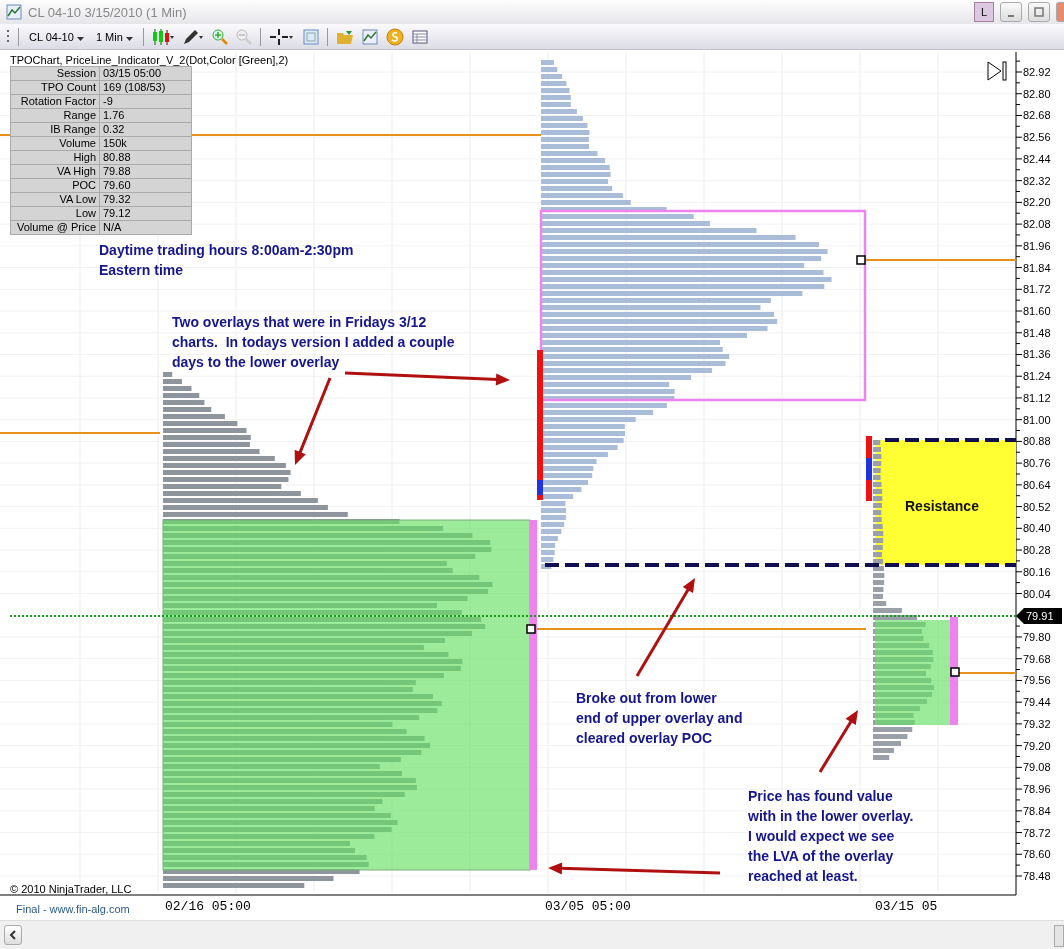 The width and height of the screenshot is (1064, 949). I want to click on copyright-text: © 2010 NinjaTrader, LLC, so click(71, 889).